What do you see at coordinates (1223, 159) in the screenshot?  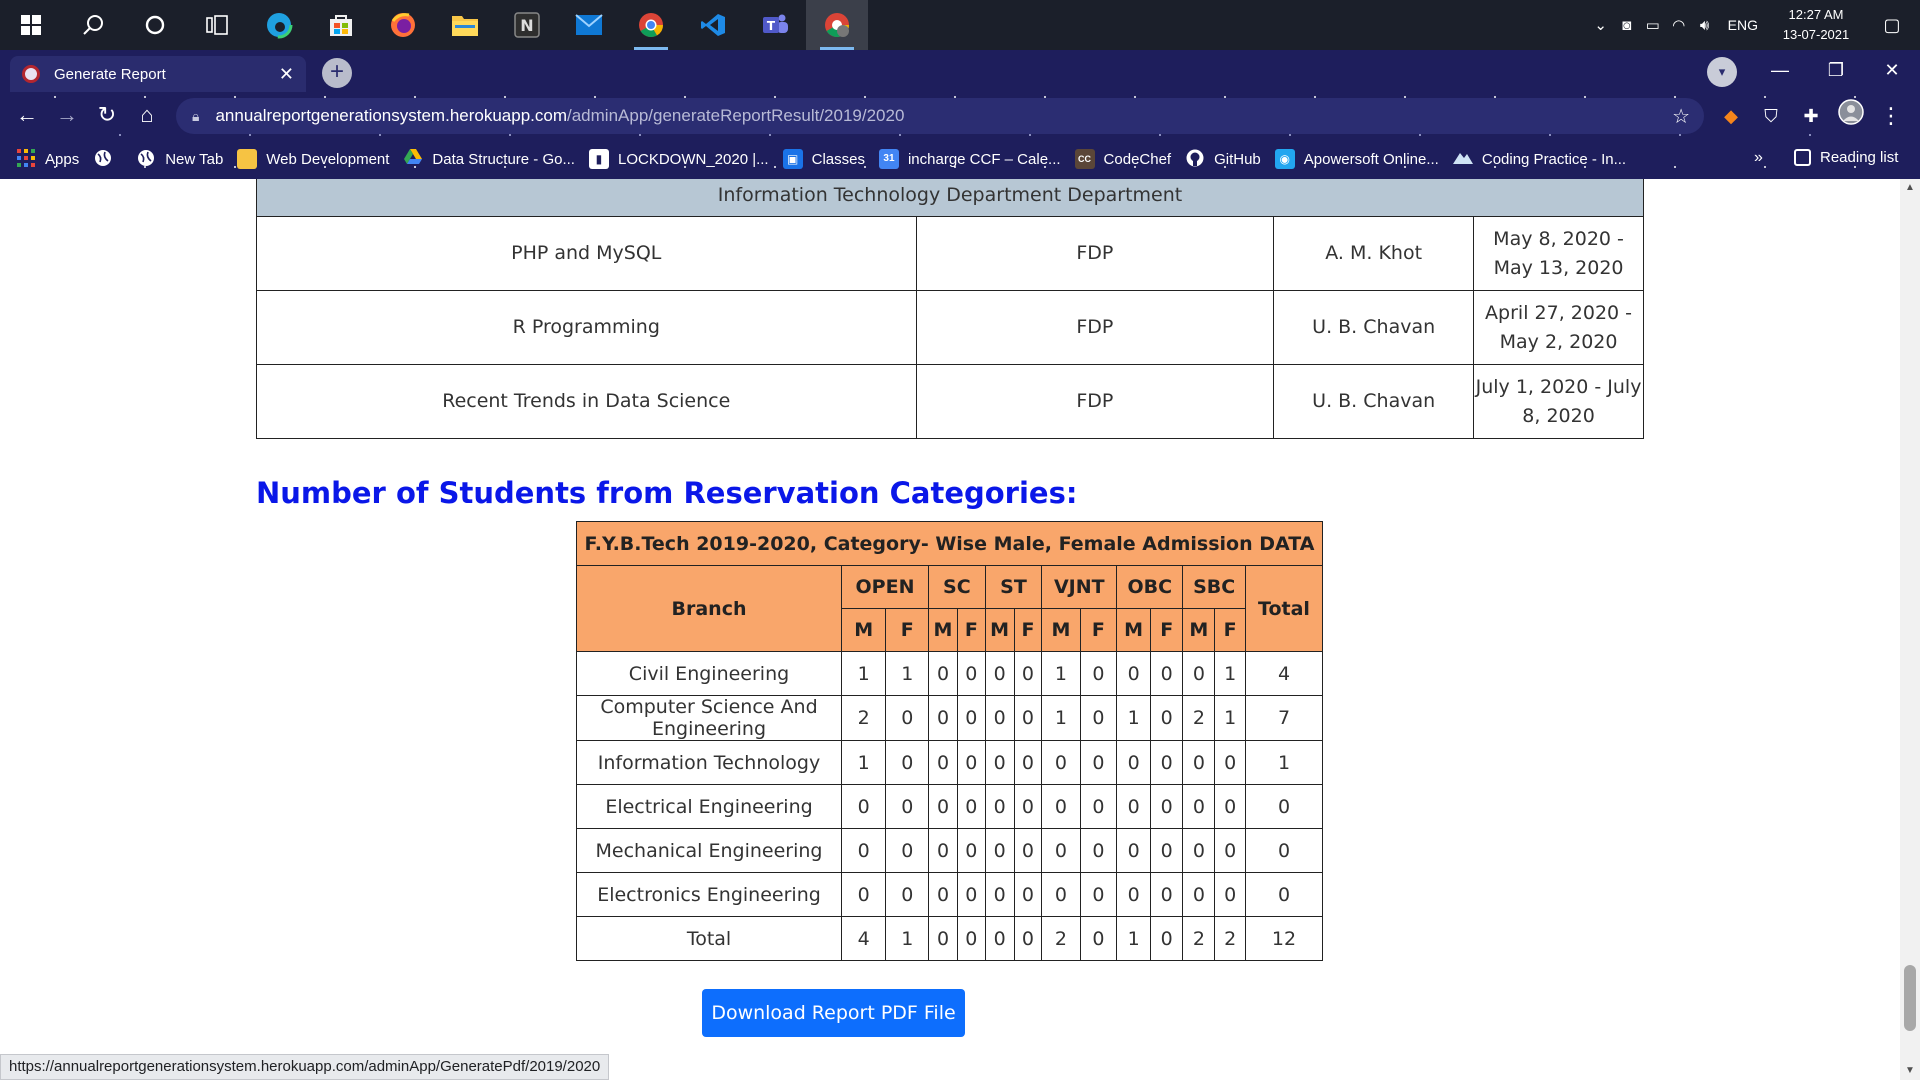 I see `bookmark-github: GitHub` at bounding box center [1223, 159].